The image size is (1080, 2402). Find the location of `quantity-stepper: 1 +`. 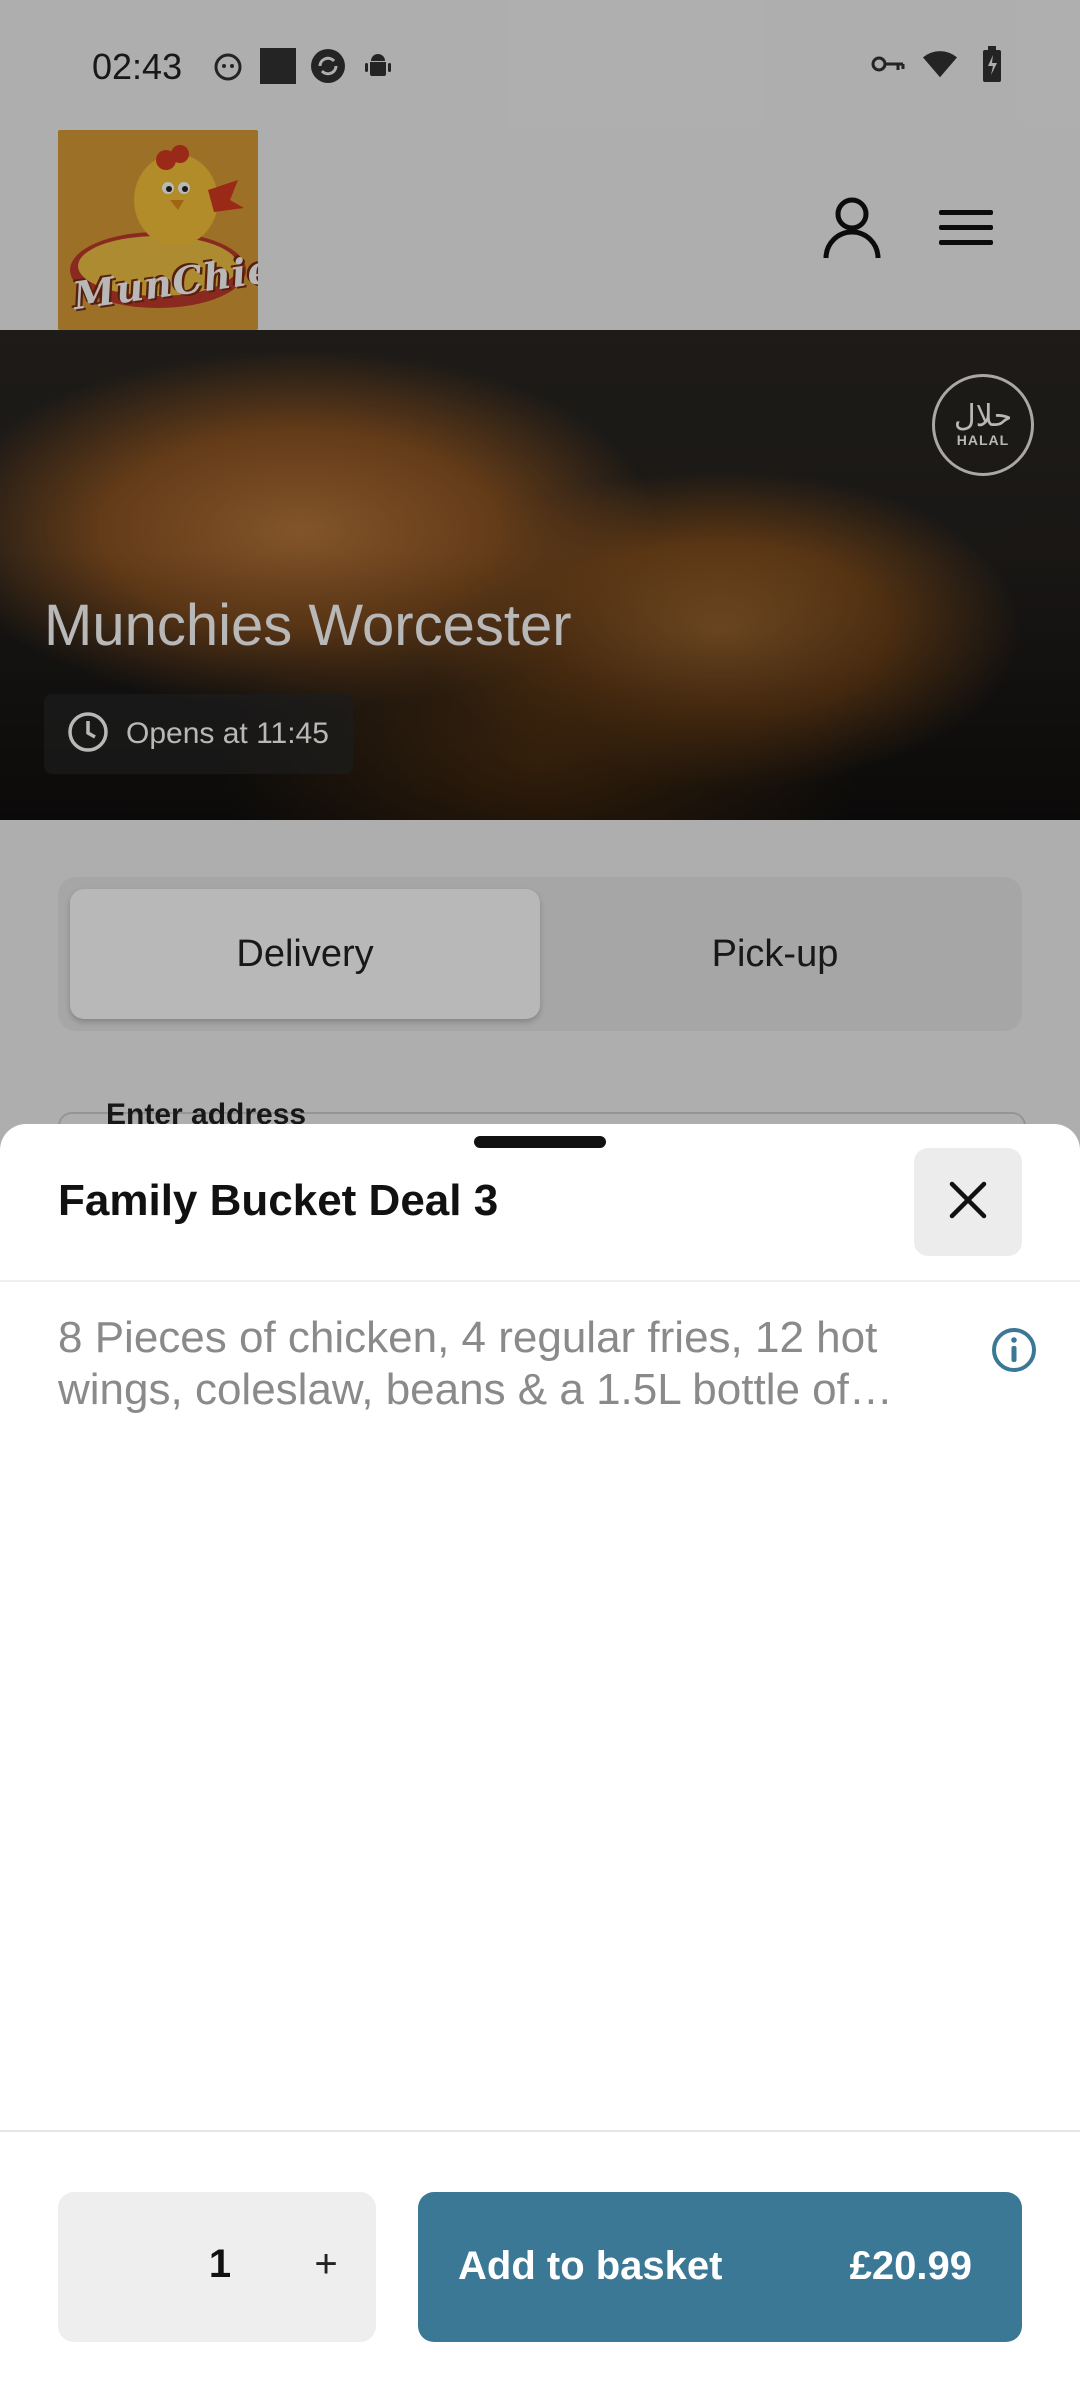

quantity-stepper: 1 + is located at coordinates (217, 2267).